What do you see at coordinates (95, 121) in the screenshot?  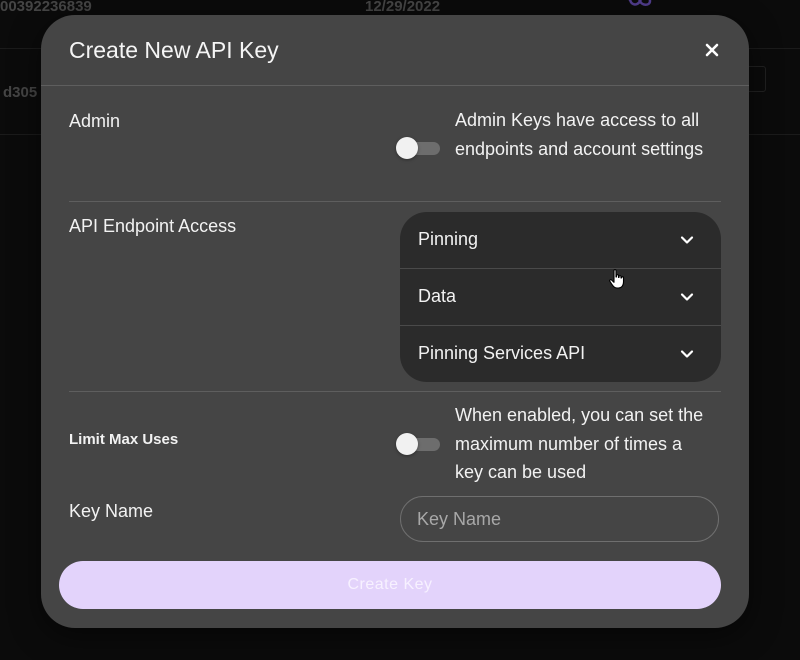 I see `admin-label: Admin` at bounding box center [95, 121].